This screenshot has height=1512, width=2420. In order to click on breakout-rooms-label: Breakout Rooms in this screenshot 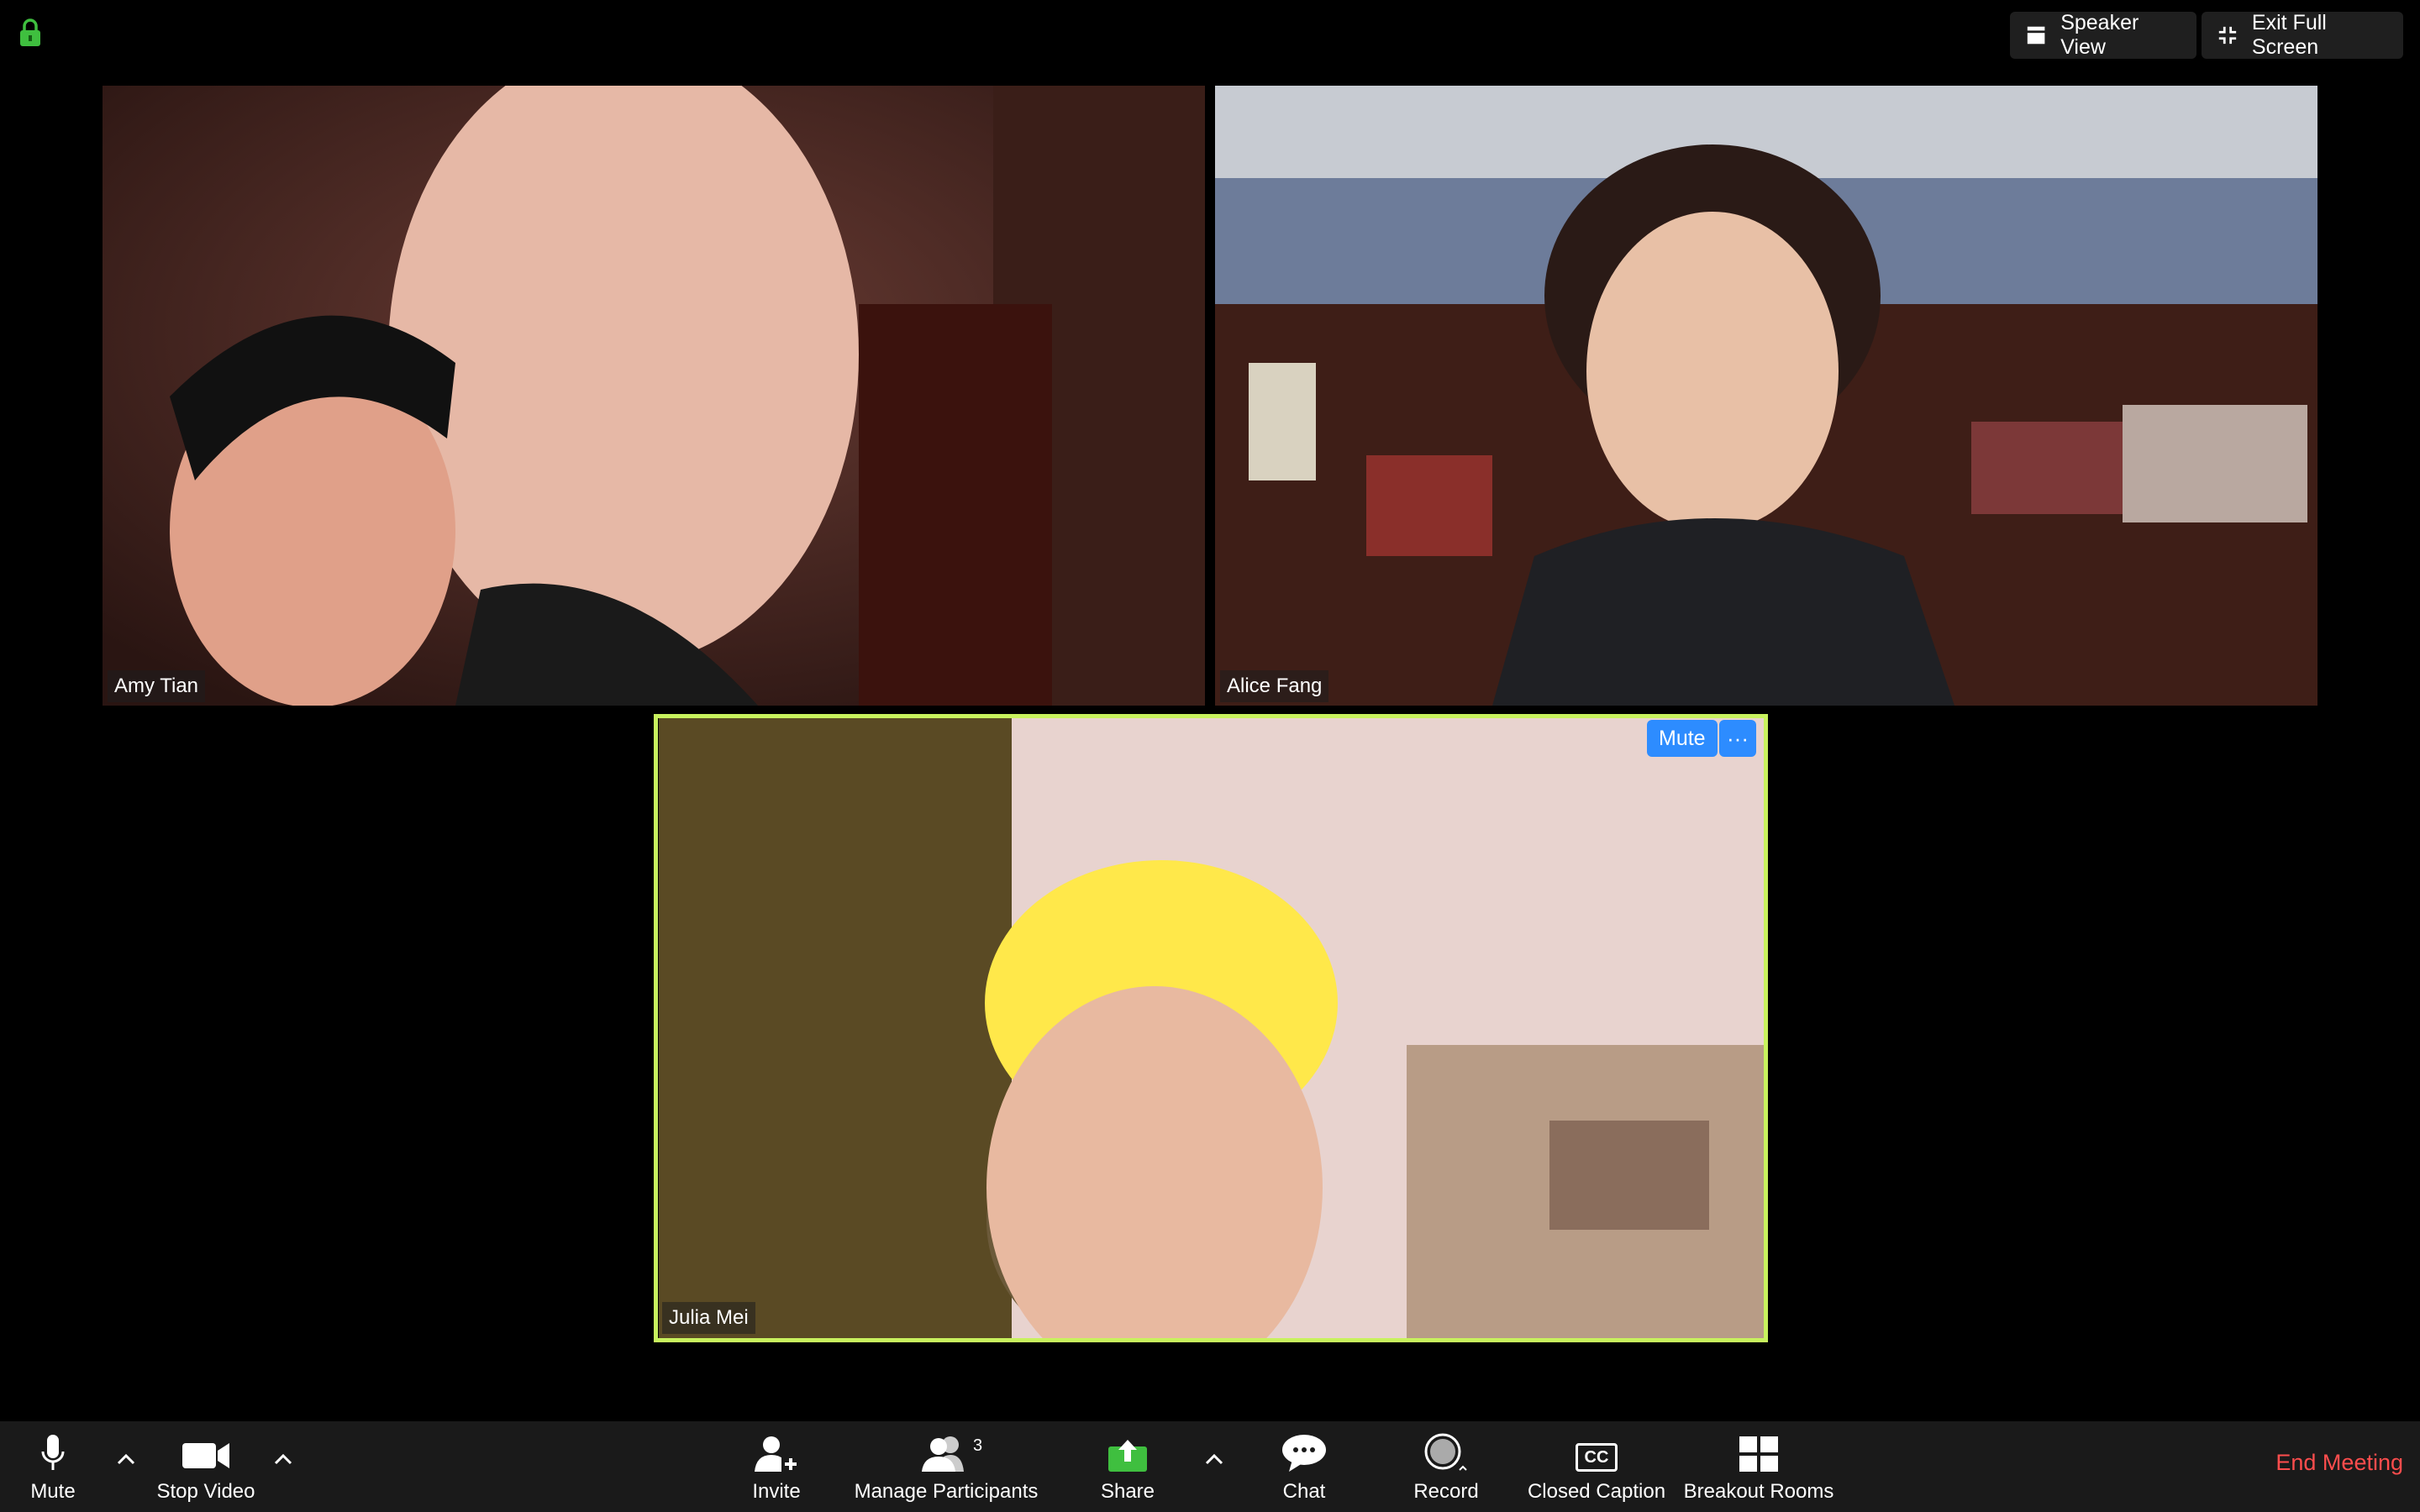, I will do `click(1758, 1491)`.